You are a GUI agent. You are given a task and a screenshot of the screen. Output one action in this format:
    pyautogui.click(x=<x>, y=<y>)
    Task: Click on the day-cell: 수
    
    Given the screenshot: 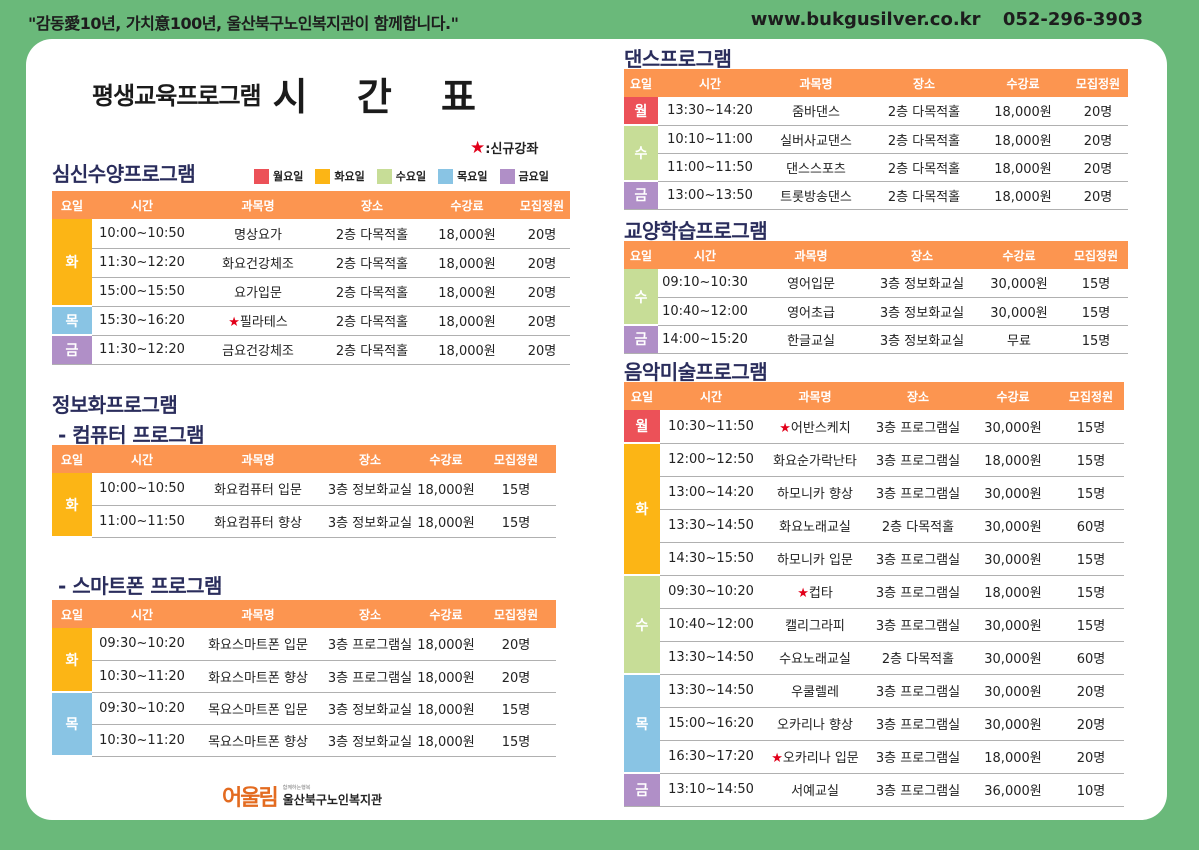 What is the action you would take?
    pyautogui.click(x=641, y=153)
    